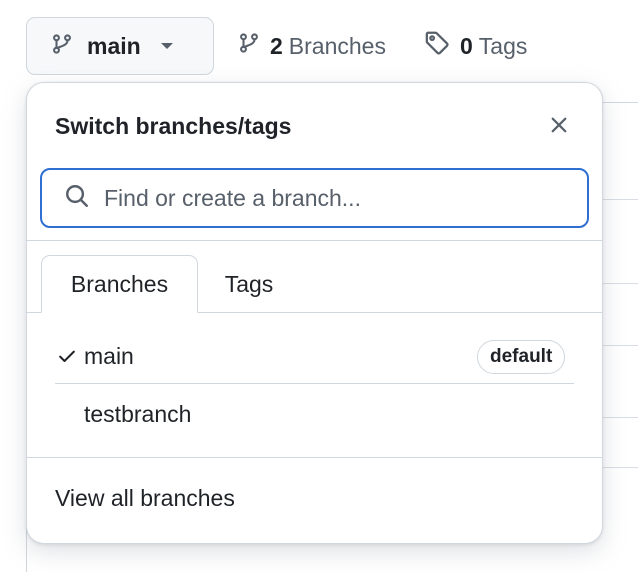  I want to click on search-icon, so click(77, 198).